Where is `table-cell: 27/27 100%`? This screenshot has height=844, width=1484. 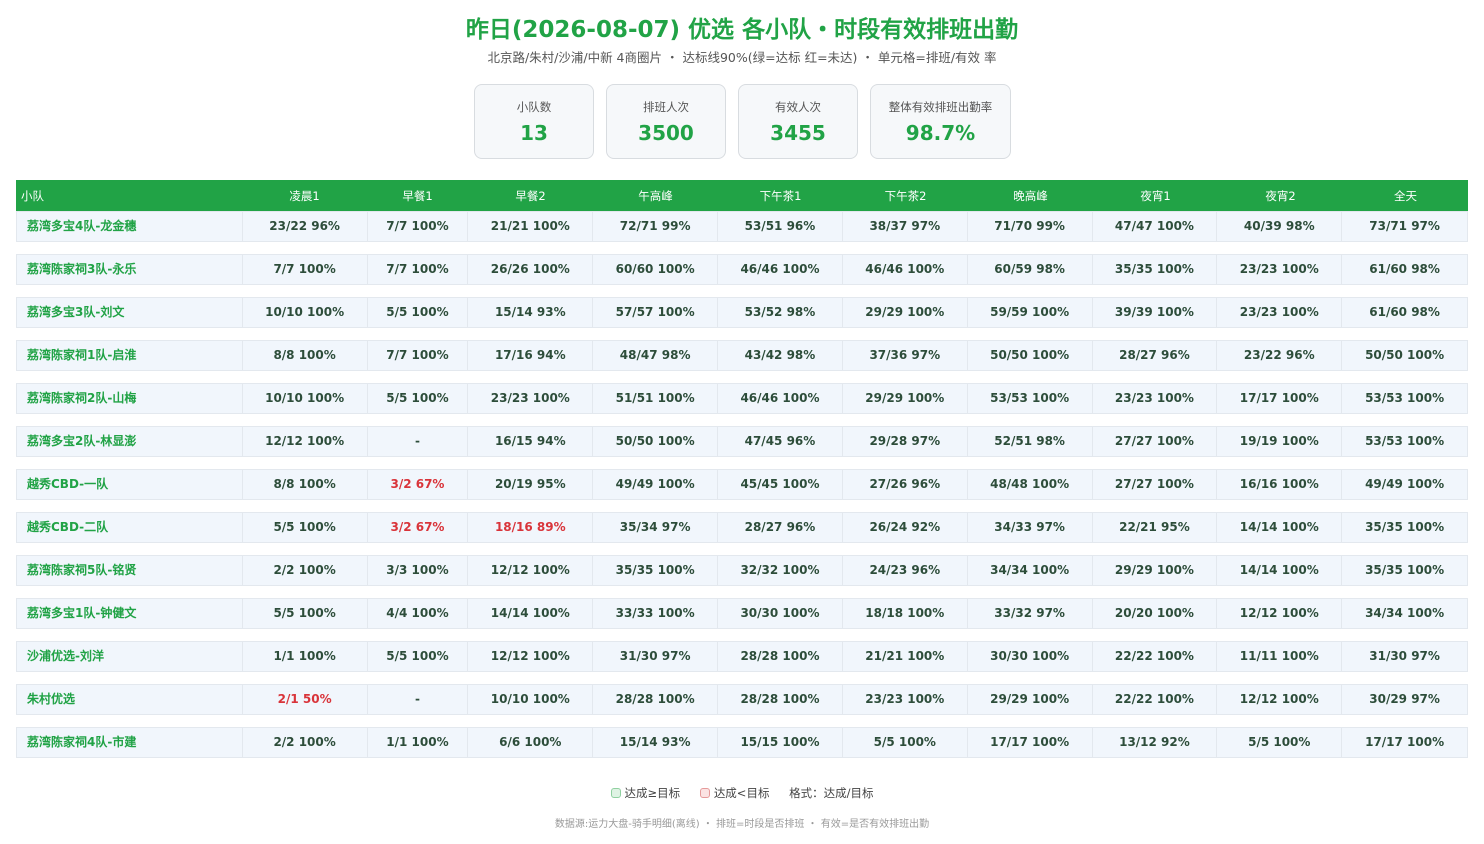
table-cell: 27/27 100% is located at coordinates (1155, 484).